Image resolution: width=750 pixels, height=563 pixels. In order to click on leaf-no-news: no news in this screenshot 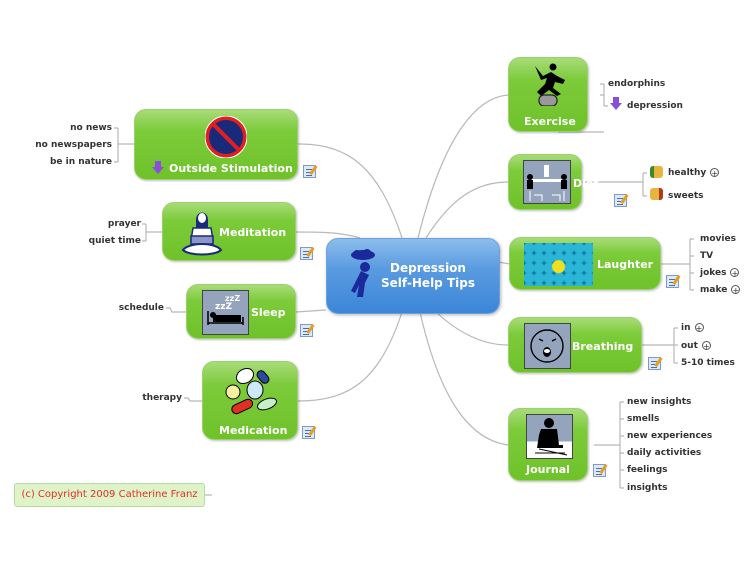, I will do `click(91, 128)`.